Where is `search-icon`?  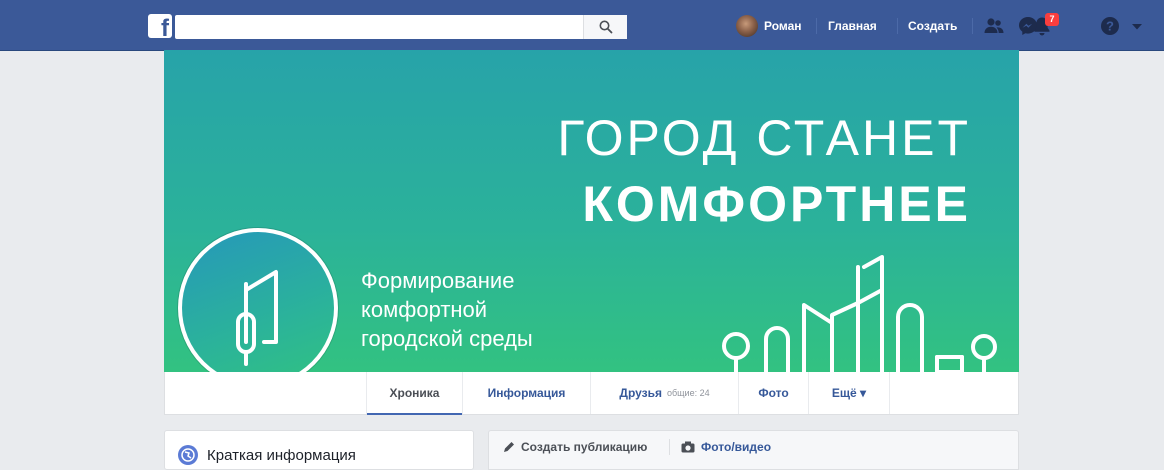 search-icon is located at coordinates (606, 27).